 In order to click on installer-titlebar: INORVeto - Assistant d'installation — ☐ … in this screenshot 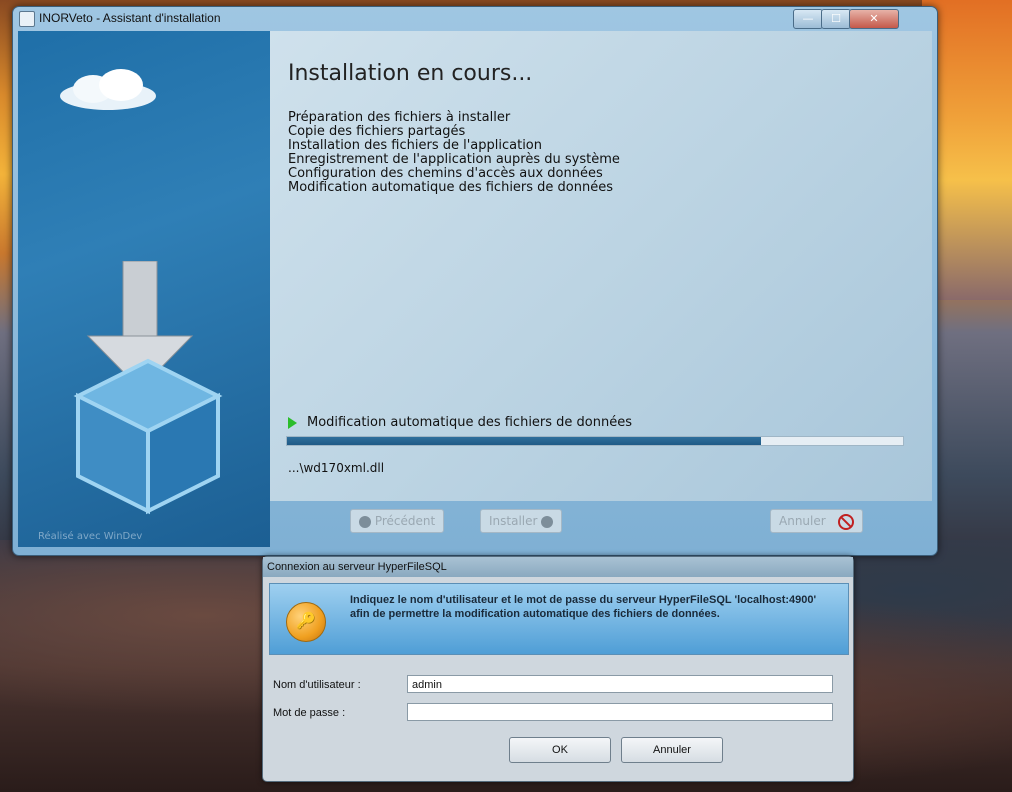, I will do `click(475, 19)`.